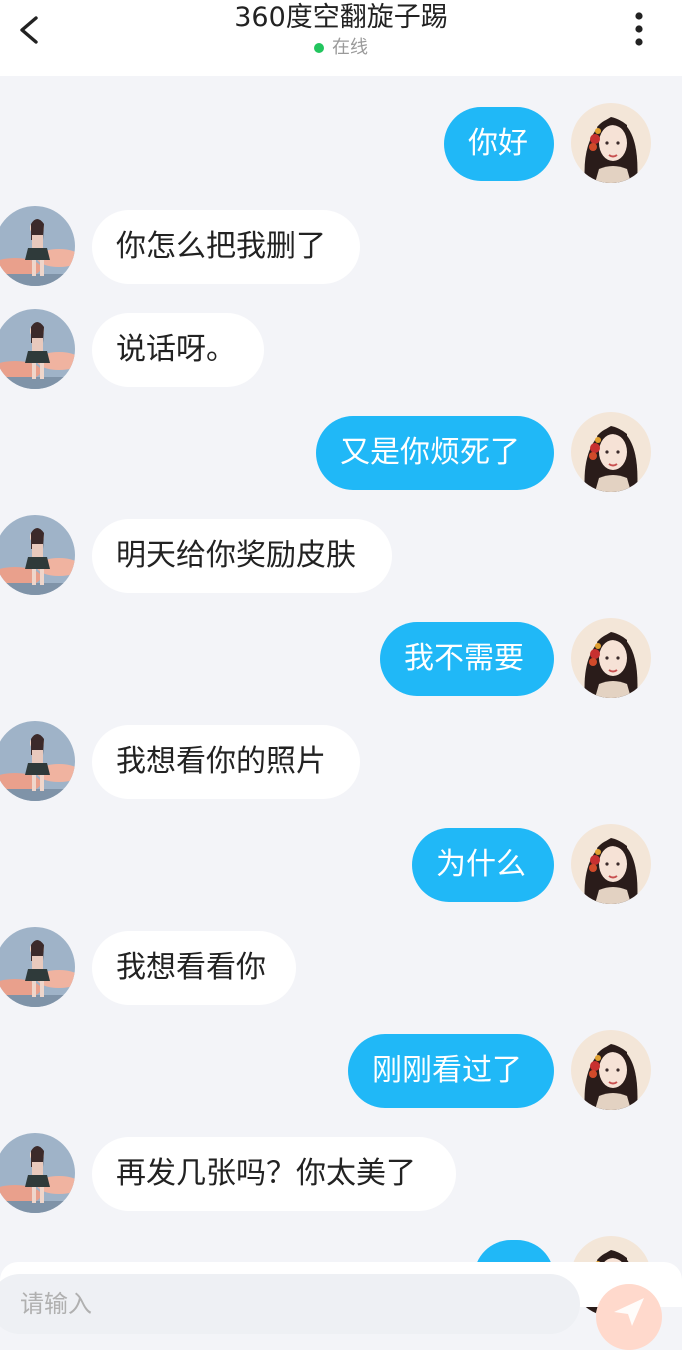 The width and height of the screenshot is (682, 1350). What do you see at coordinates (341, 864) in the screenshot?
I see `message-row-outgoing: 为什么` at bounding box center [341, 864].